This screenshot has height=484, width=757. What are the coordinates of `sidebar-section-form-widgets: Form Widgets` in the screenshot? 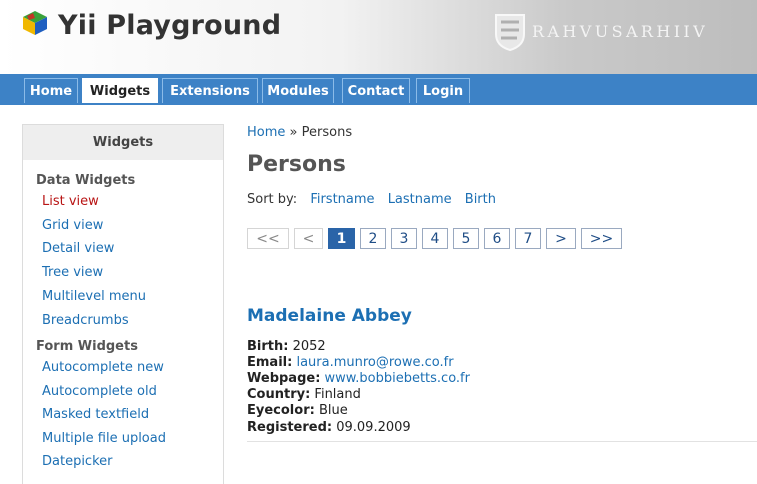 It's located at (87, 346).